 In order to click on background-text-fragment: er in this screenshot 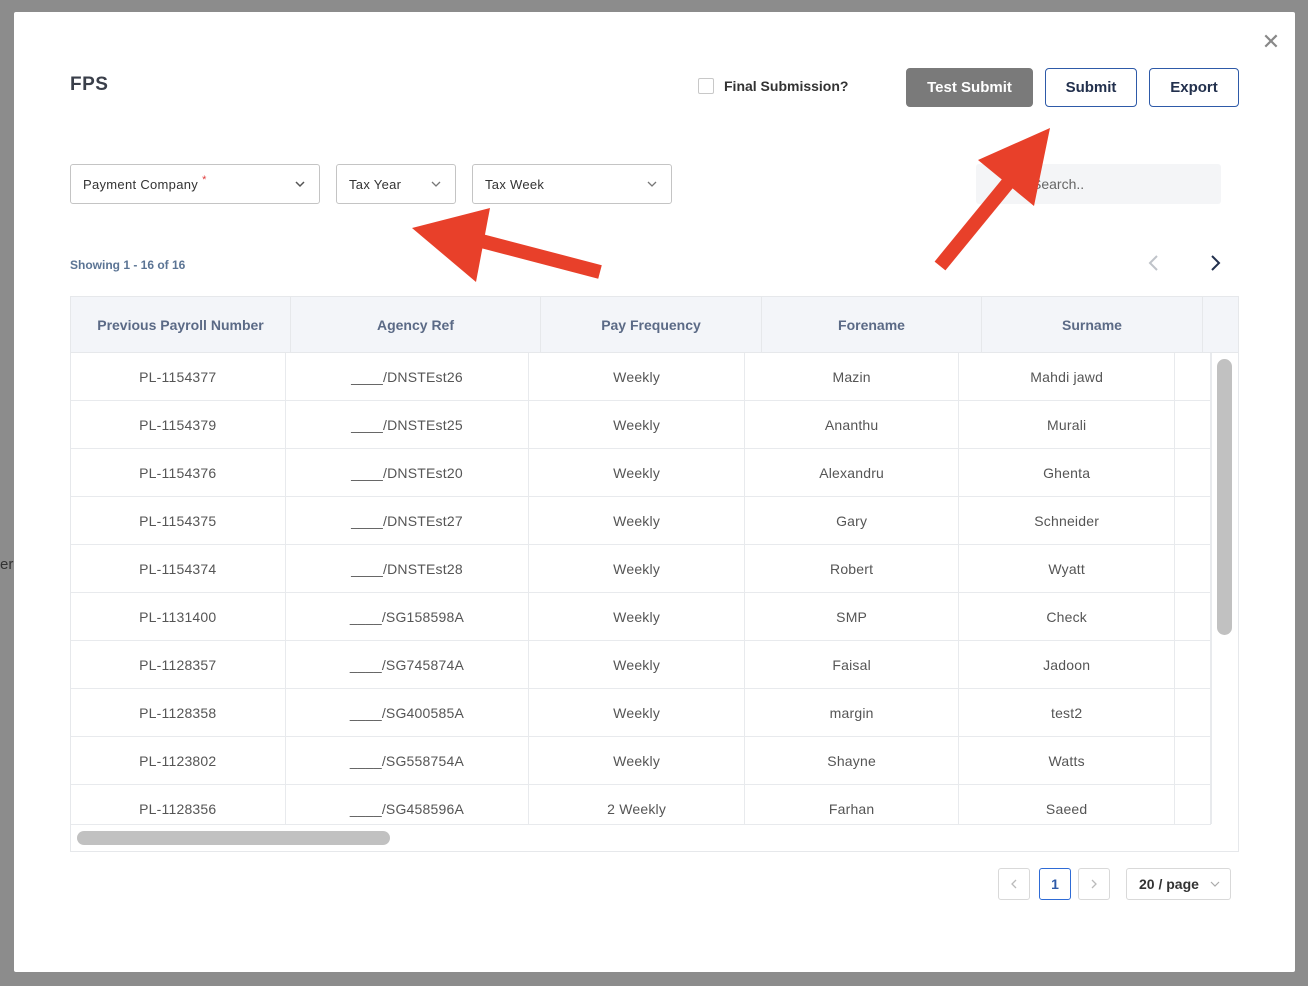, I will do `click(7, 564)`.